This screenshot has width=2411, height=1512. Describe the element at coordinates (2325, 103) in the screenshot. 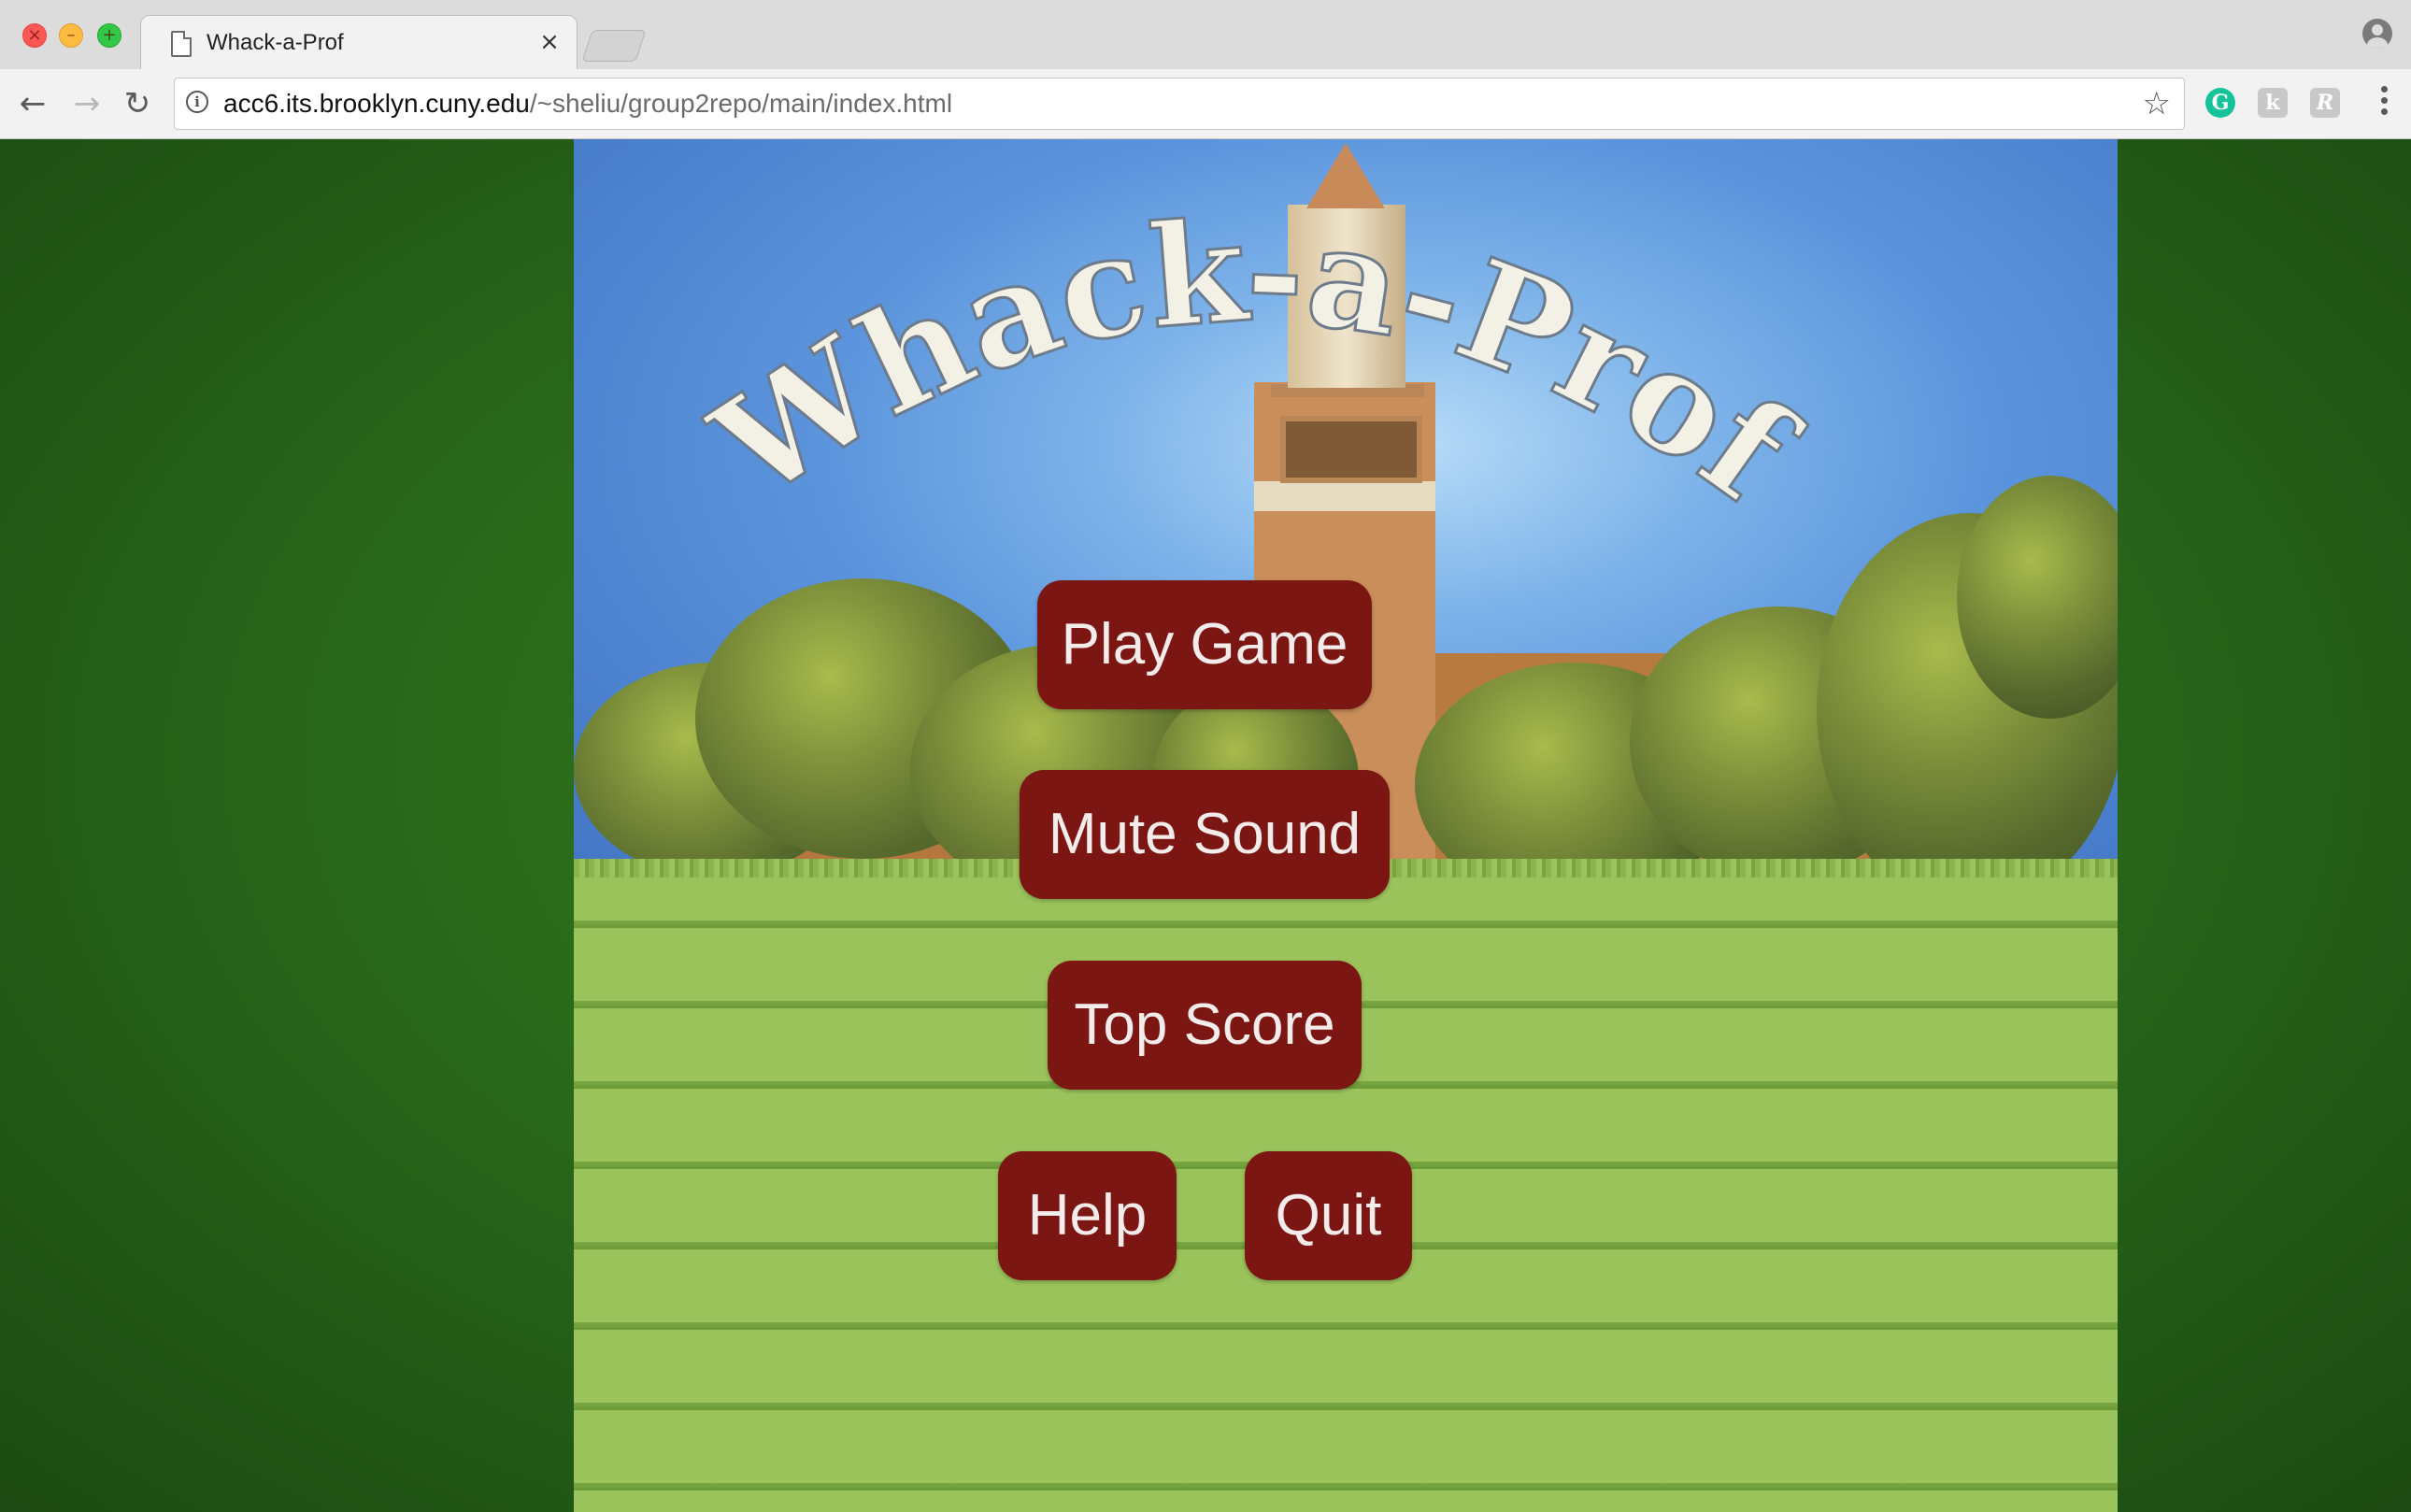

I see `r-extension-icon: R` at that location.